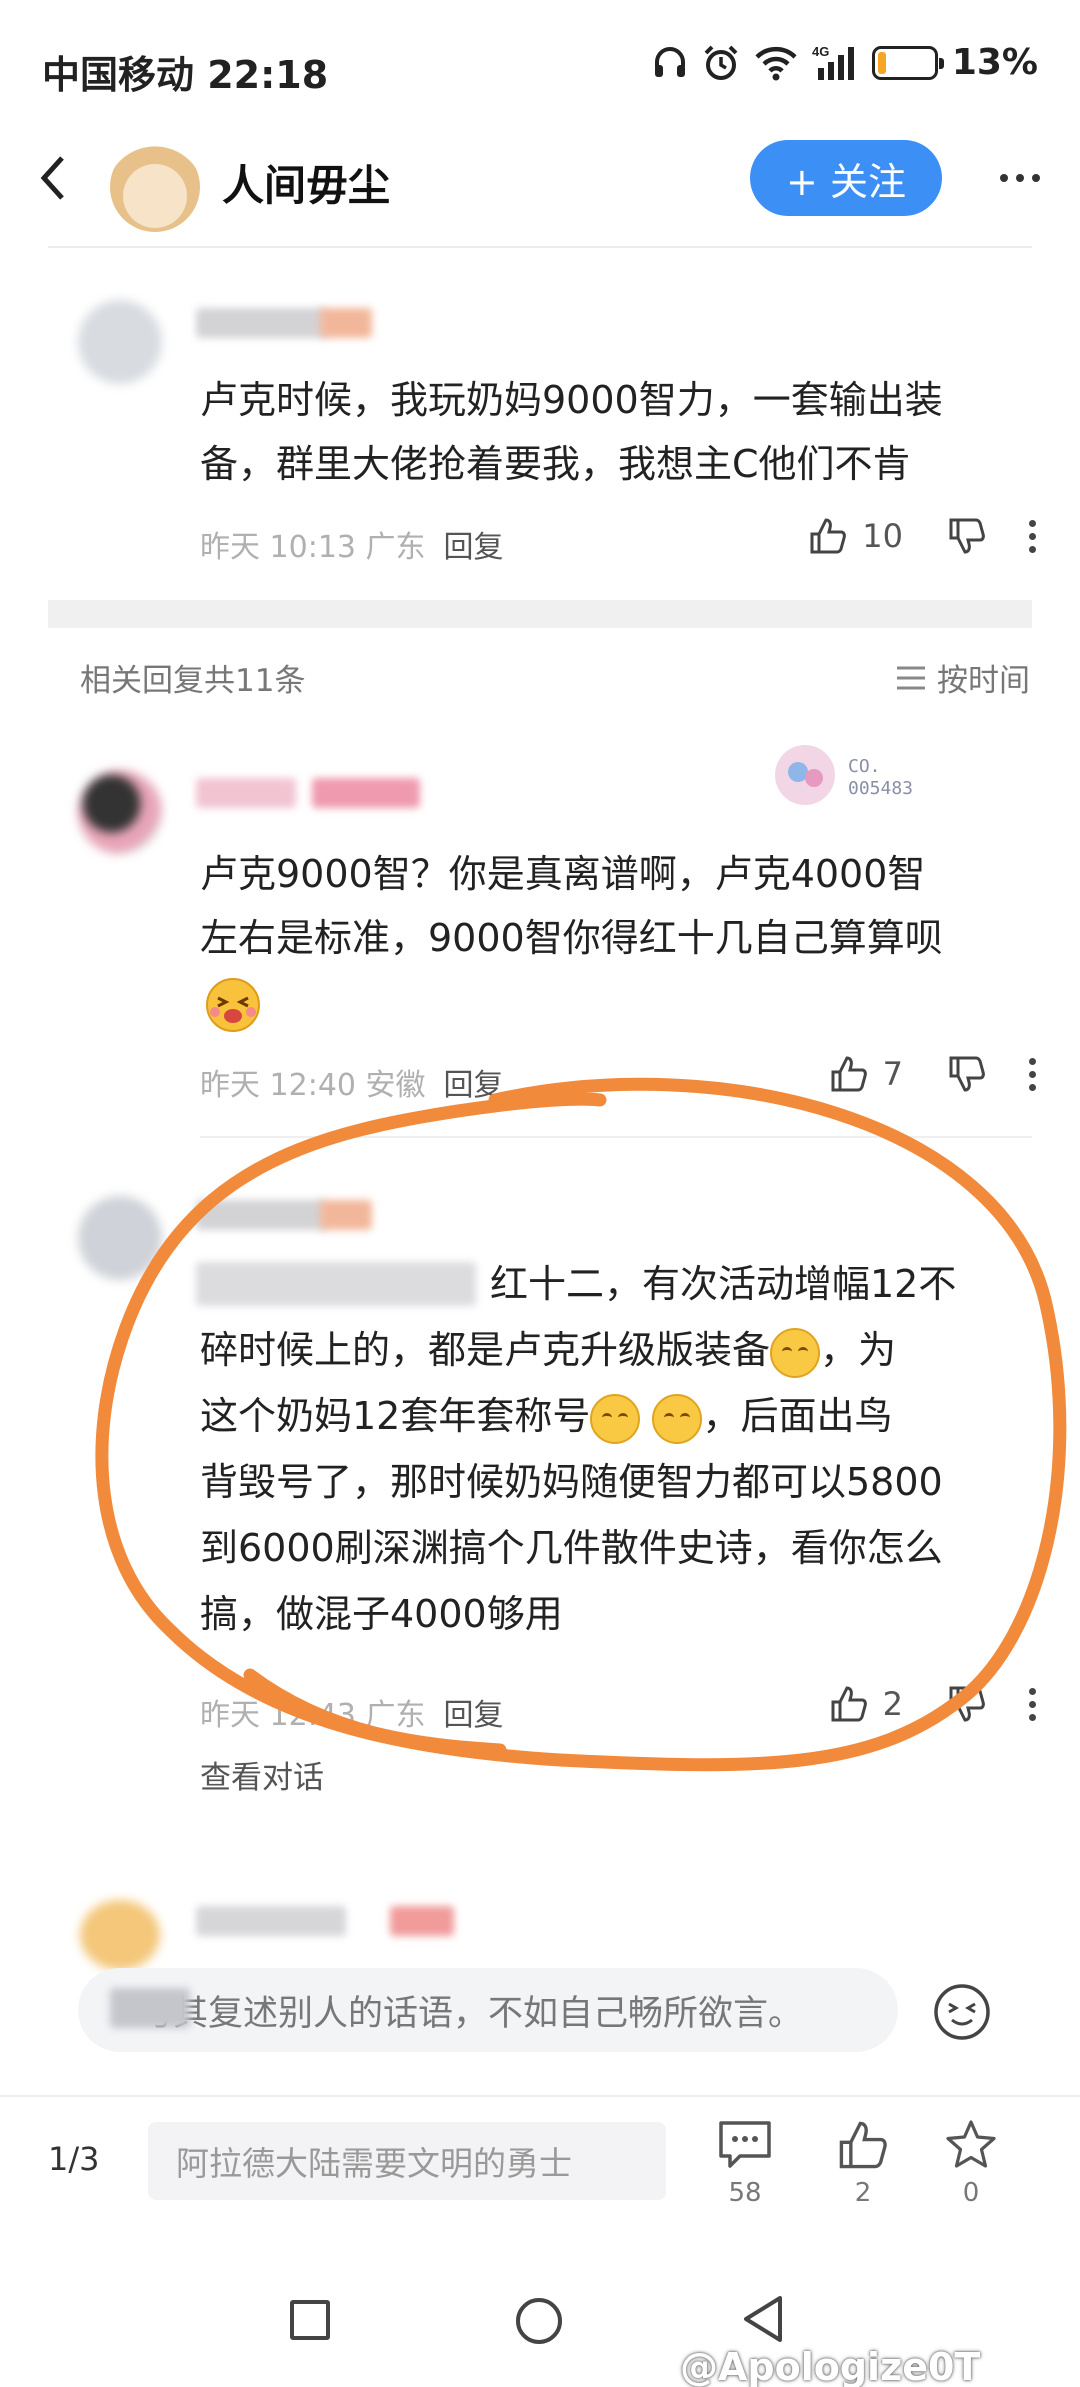 This screenshot has width=1080, height=2387. I want to click on svg-text: 4G, so click(820, 51).